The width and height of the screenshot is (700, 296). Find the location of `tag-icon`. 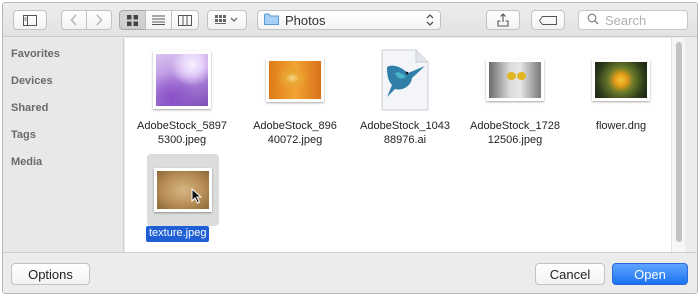

tag-icon is located at coordinates (548, 20).